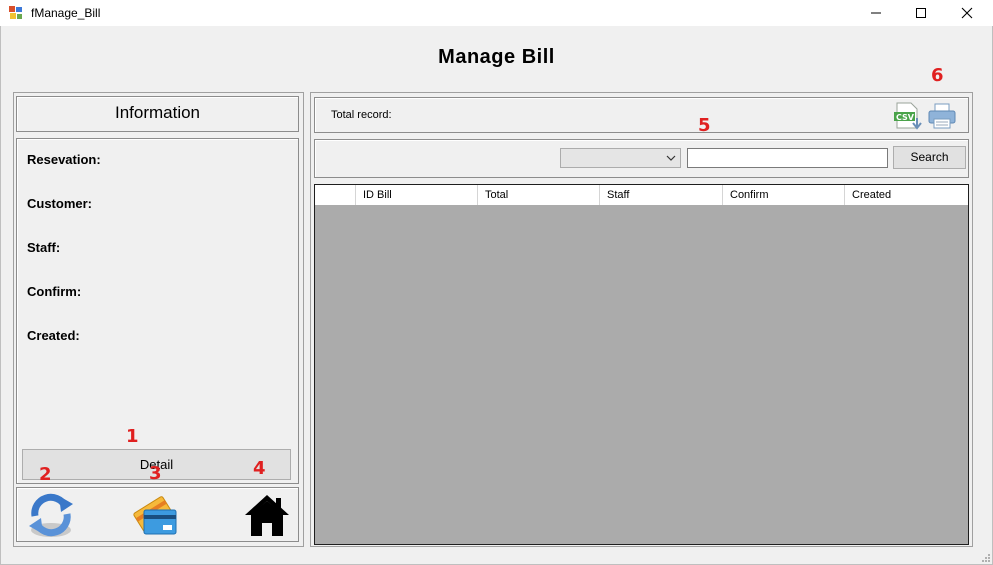 Image resolution: width=993 pixels, height=565 pixels. I want to click on annotation-6: 6, so click(937, 75).